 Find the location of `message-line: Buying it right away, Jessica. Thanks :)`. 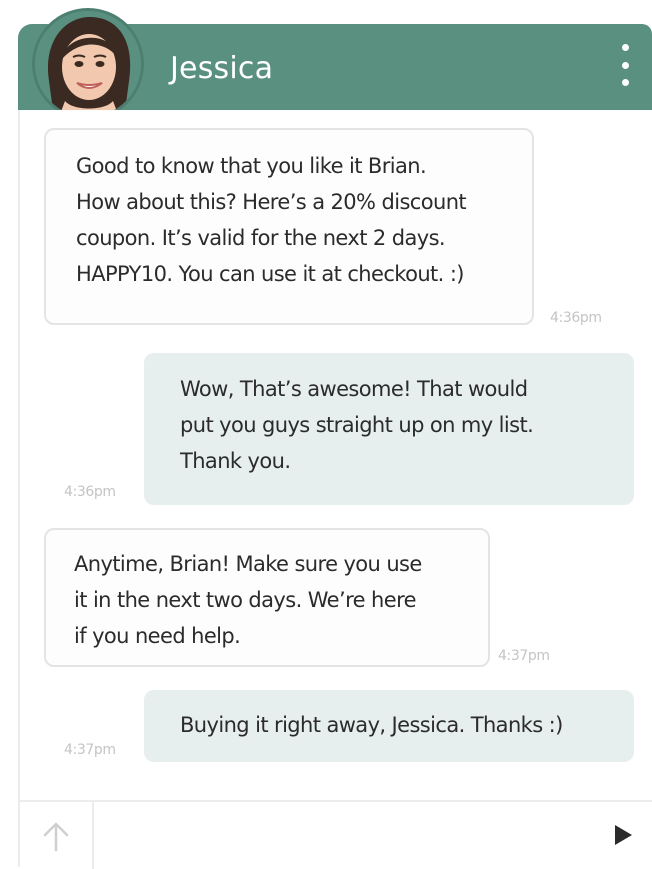

message-line: Buying it right away, Jessica. Thanks :) is located at coordinates (371, 725).